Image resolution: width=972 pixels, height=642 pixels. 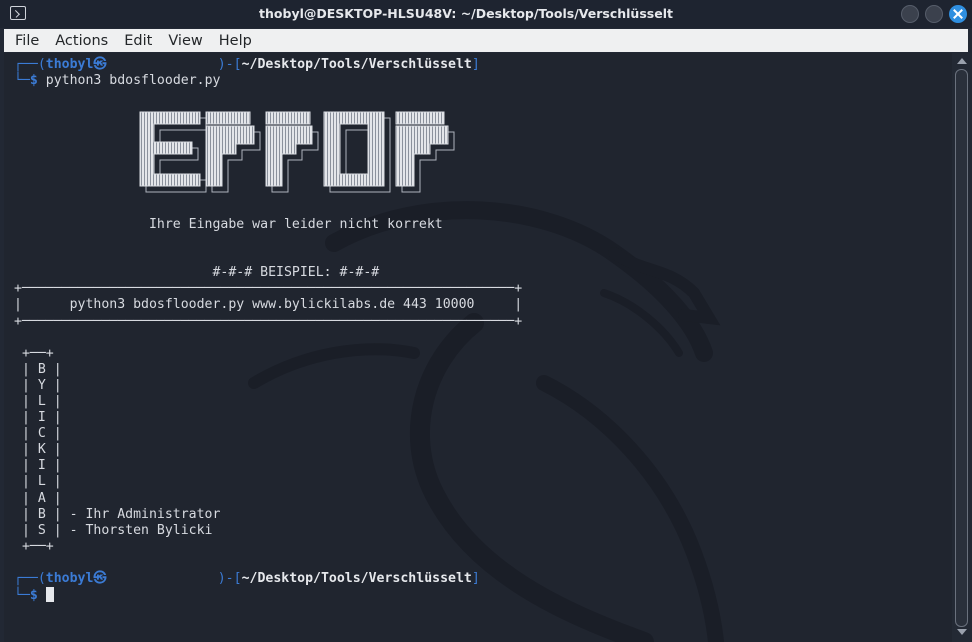 I want to click on command-text: python3 bdosflooder.py, so click(x=129, y=81).